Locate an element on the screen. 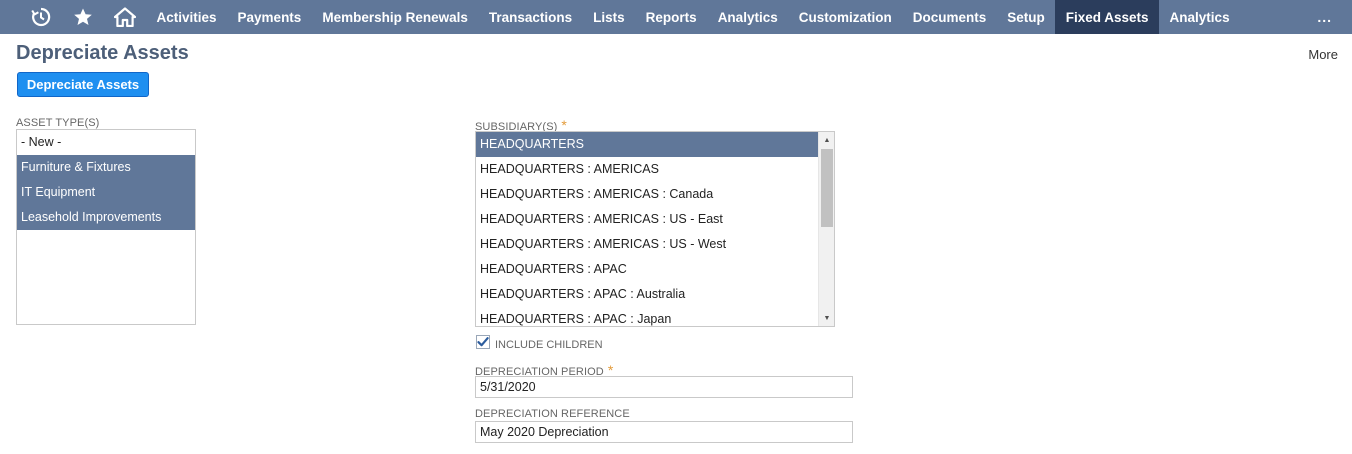 This screenshot has height=454, width=1352. asset-type-option-new: - New - is located at coordinates (106, 142).